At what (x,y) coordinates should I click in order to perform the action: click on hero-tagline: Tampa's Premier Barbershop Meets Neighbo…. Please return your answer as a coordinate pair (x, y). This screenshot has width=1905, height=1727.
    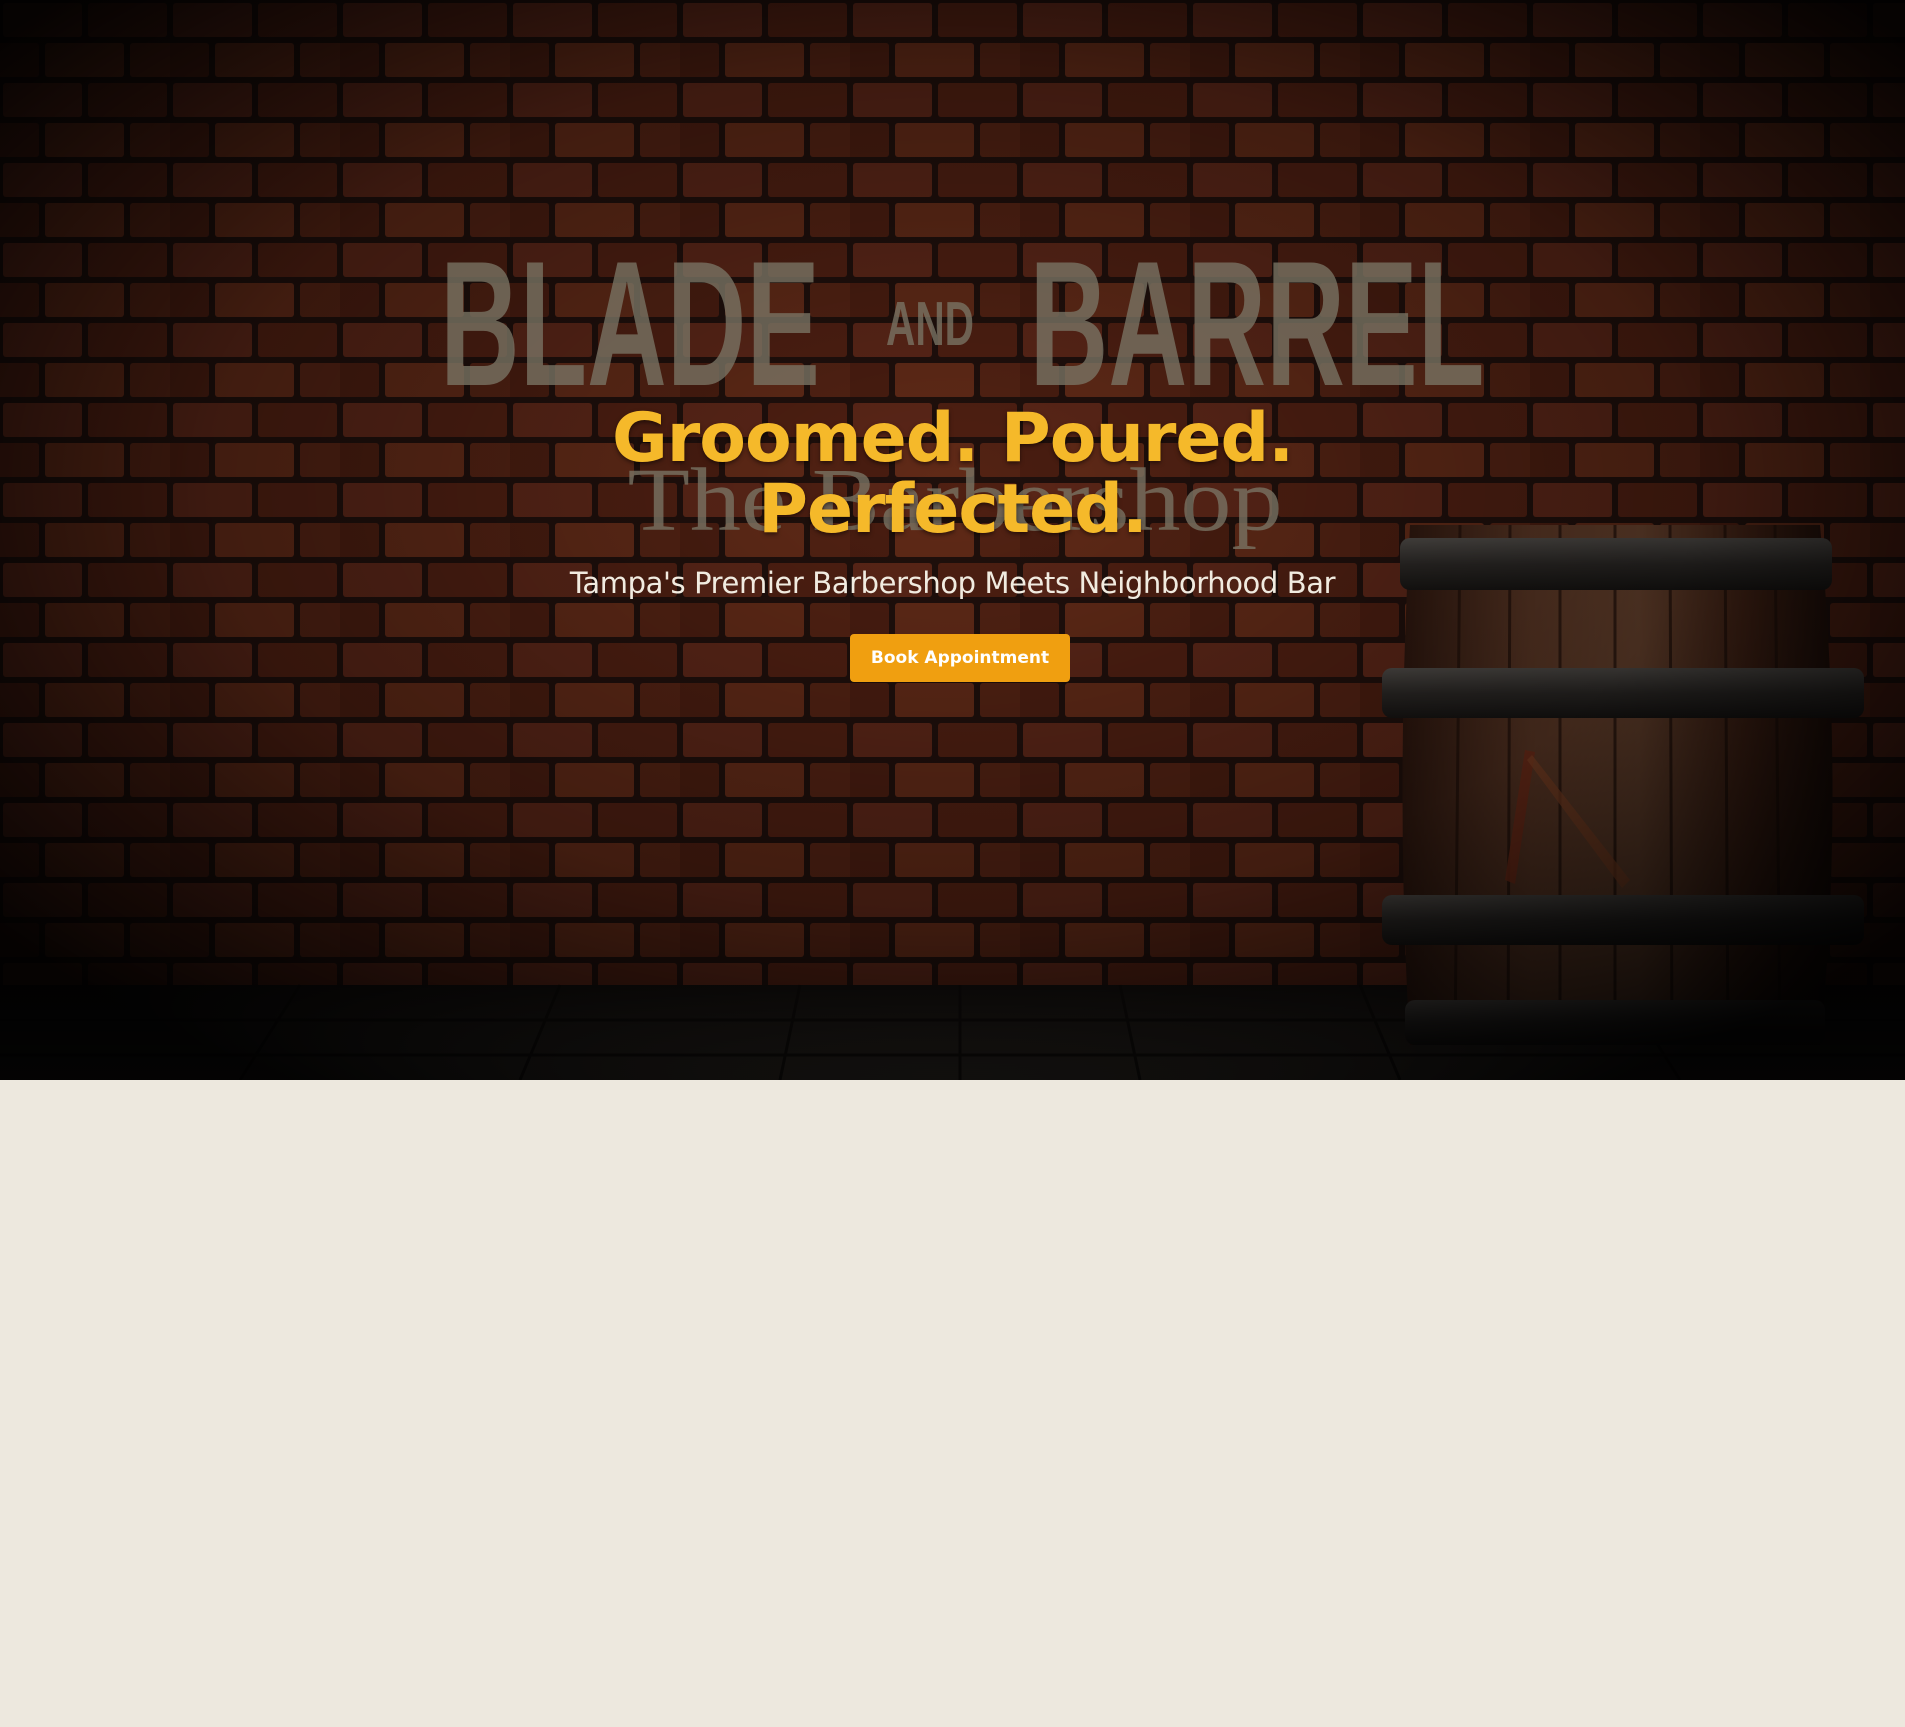
    Looking at the image, I should click on (952, 583).